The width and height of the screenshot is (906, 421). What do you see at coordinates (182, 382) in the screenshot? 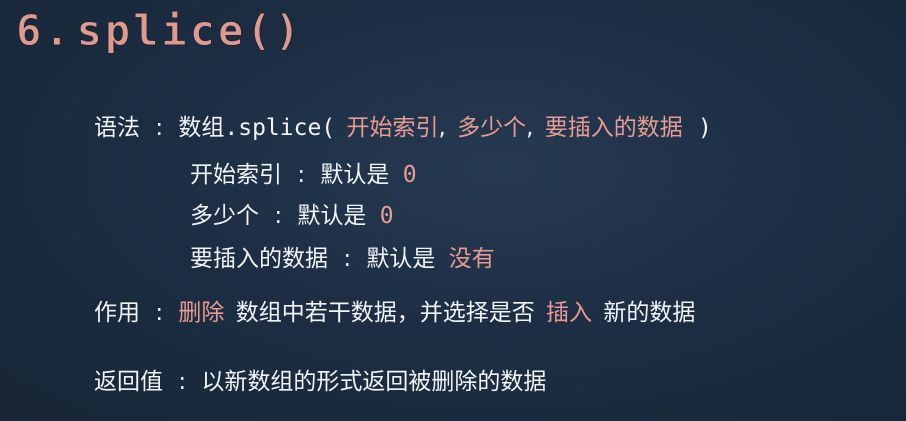
I see `returns-colon: :` at bounding box center [182, 382].